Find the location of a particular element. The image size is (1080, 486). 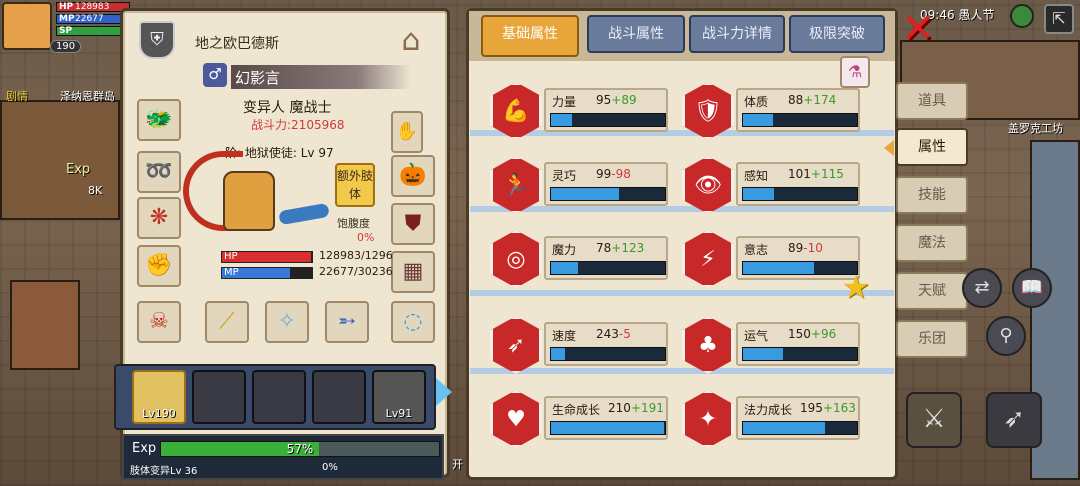

character-name: 幻影言 is located at coordinates (258, 78).